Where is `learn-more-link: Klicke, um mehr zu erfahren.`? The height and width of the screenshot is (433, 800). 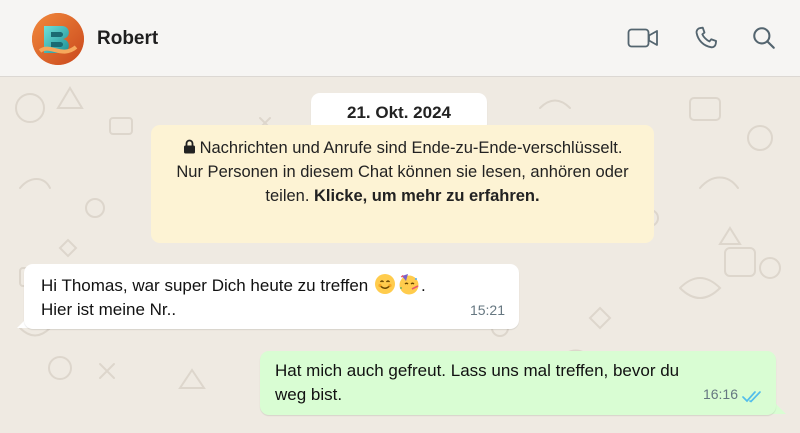 learn-more-link: Klicke, um mehr zu erfahren. is located at coordinates (427, 196).